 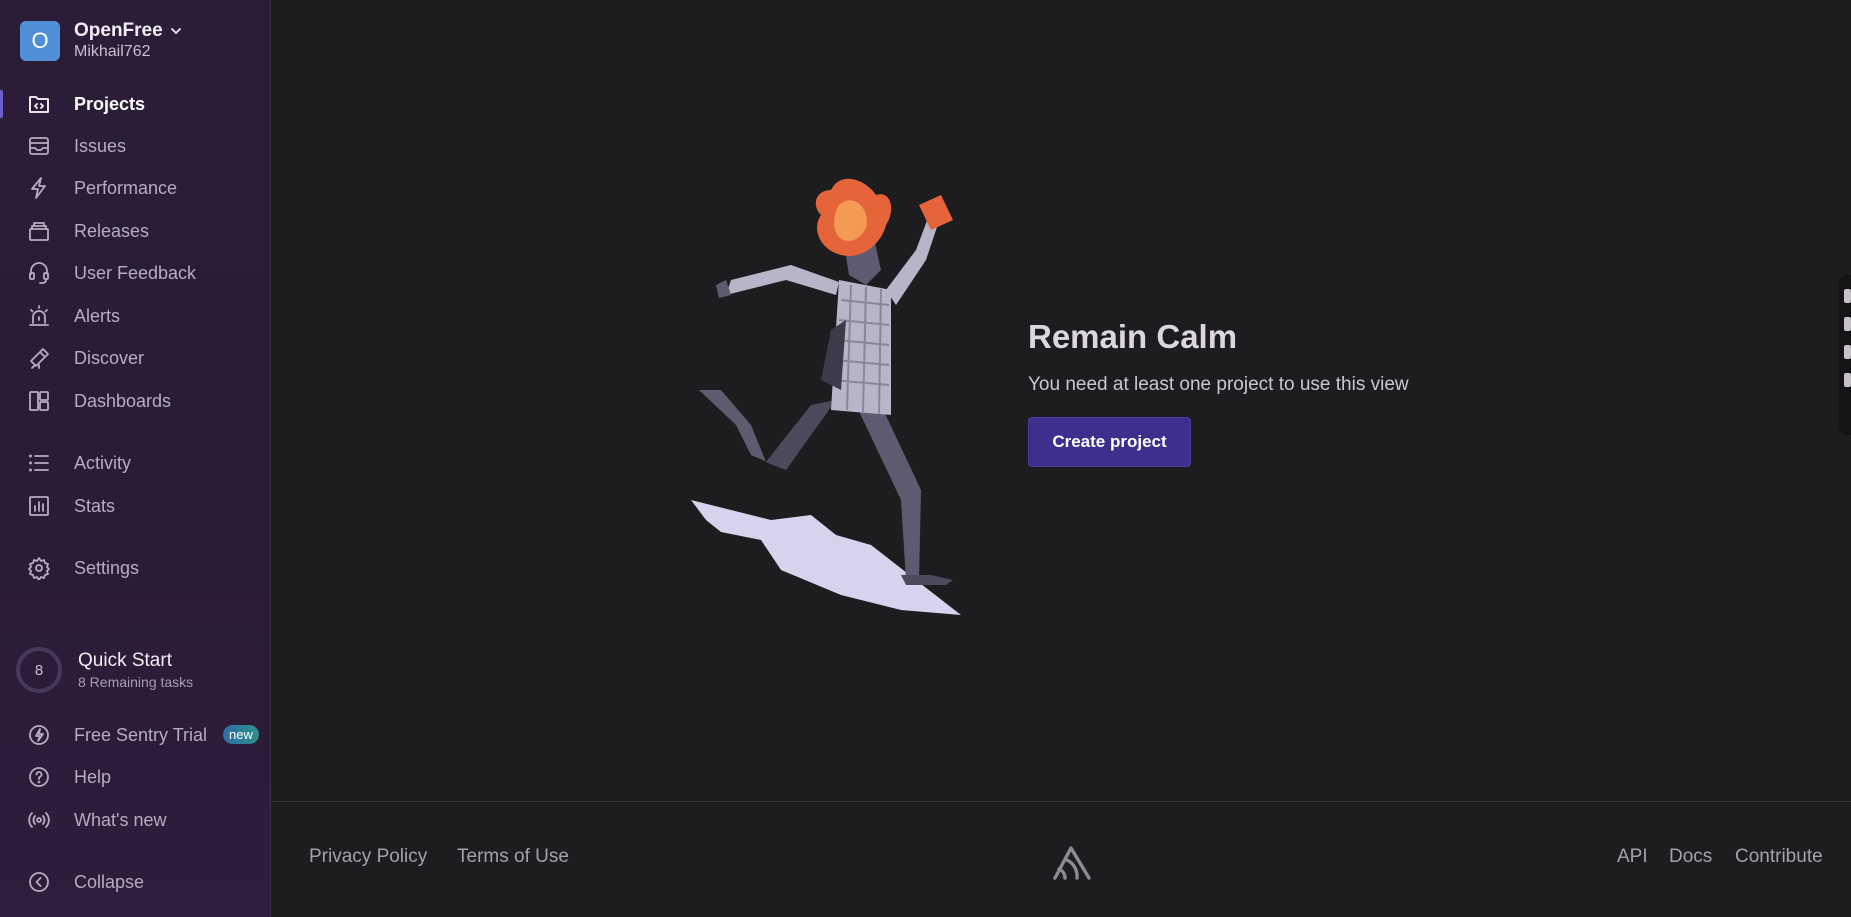 I want to click on sidebar-item-user-feedback: User Feedback, so click(x=135, y=273).